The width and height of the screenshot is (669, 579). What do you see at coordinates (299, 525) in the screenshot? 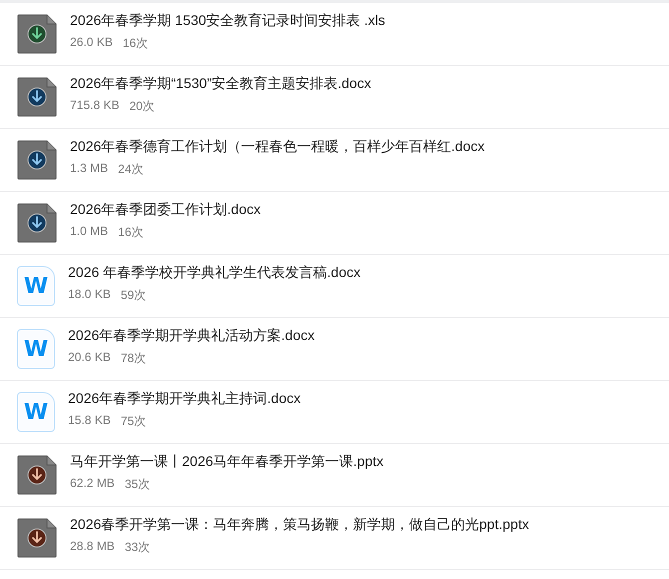
I see `file-name: 2026春季开学第一课：马年奔腾，策马扬鞭，新学期，做自己的光ppt.pptx` at bounding box center [299, 525].